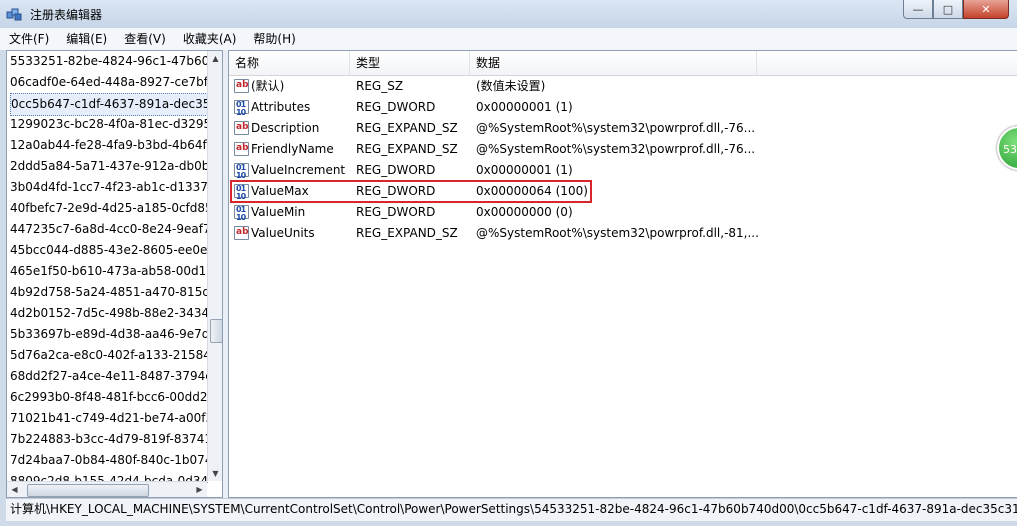  I want to click on column-header-name: 名称, so click(289, 63).